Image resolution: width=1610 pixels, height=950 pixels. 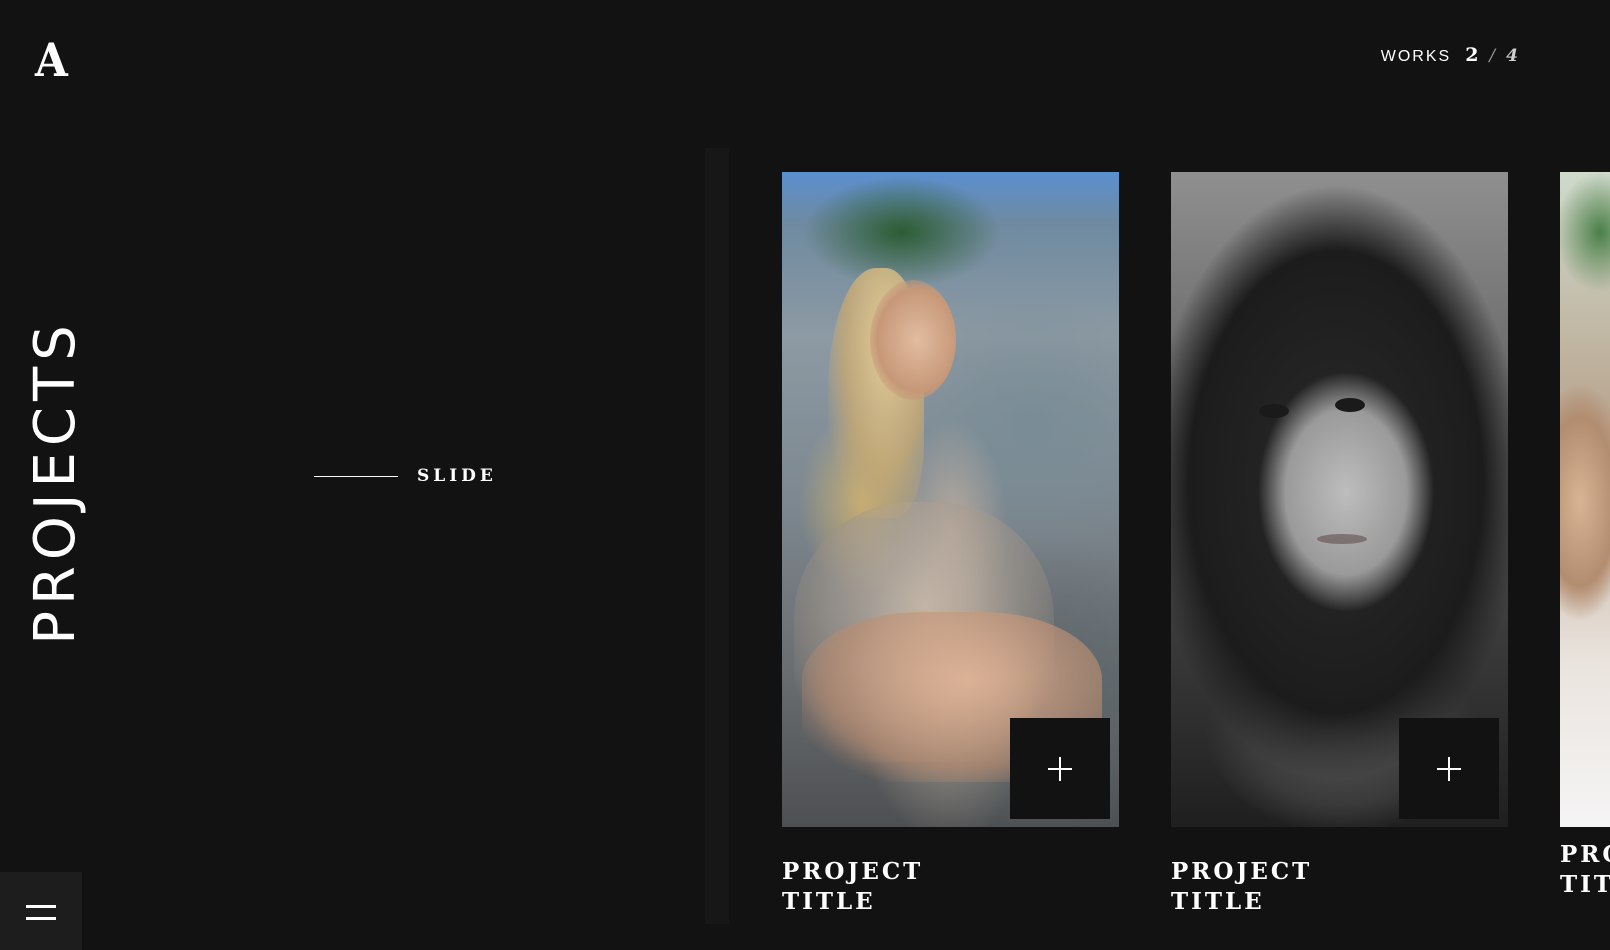 I want to click on logo: A, so click(x=51, y=60).